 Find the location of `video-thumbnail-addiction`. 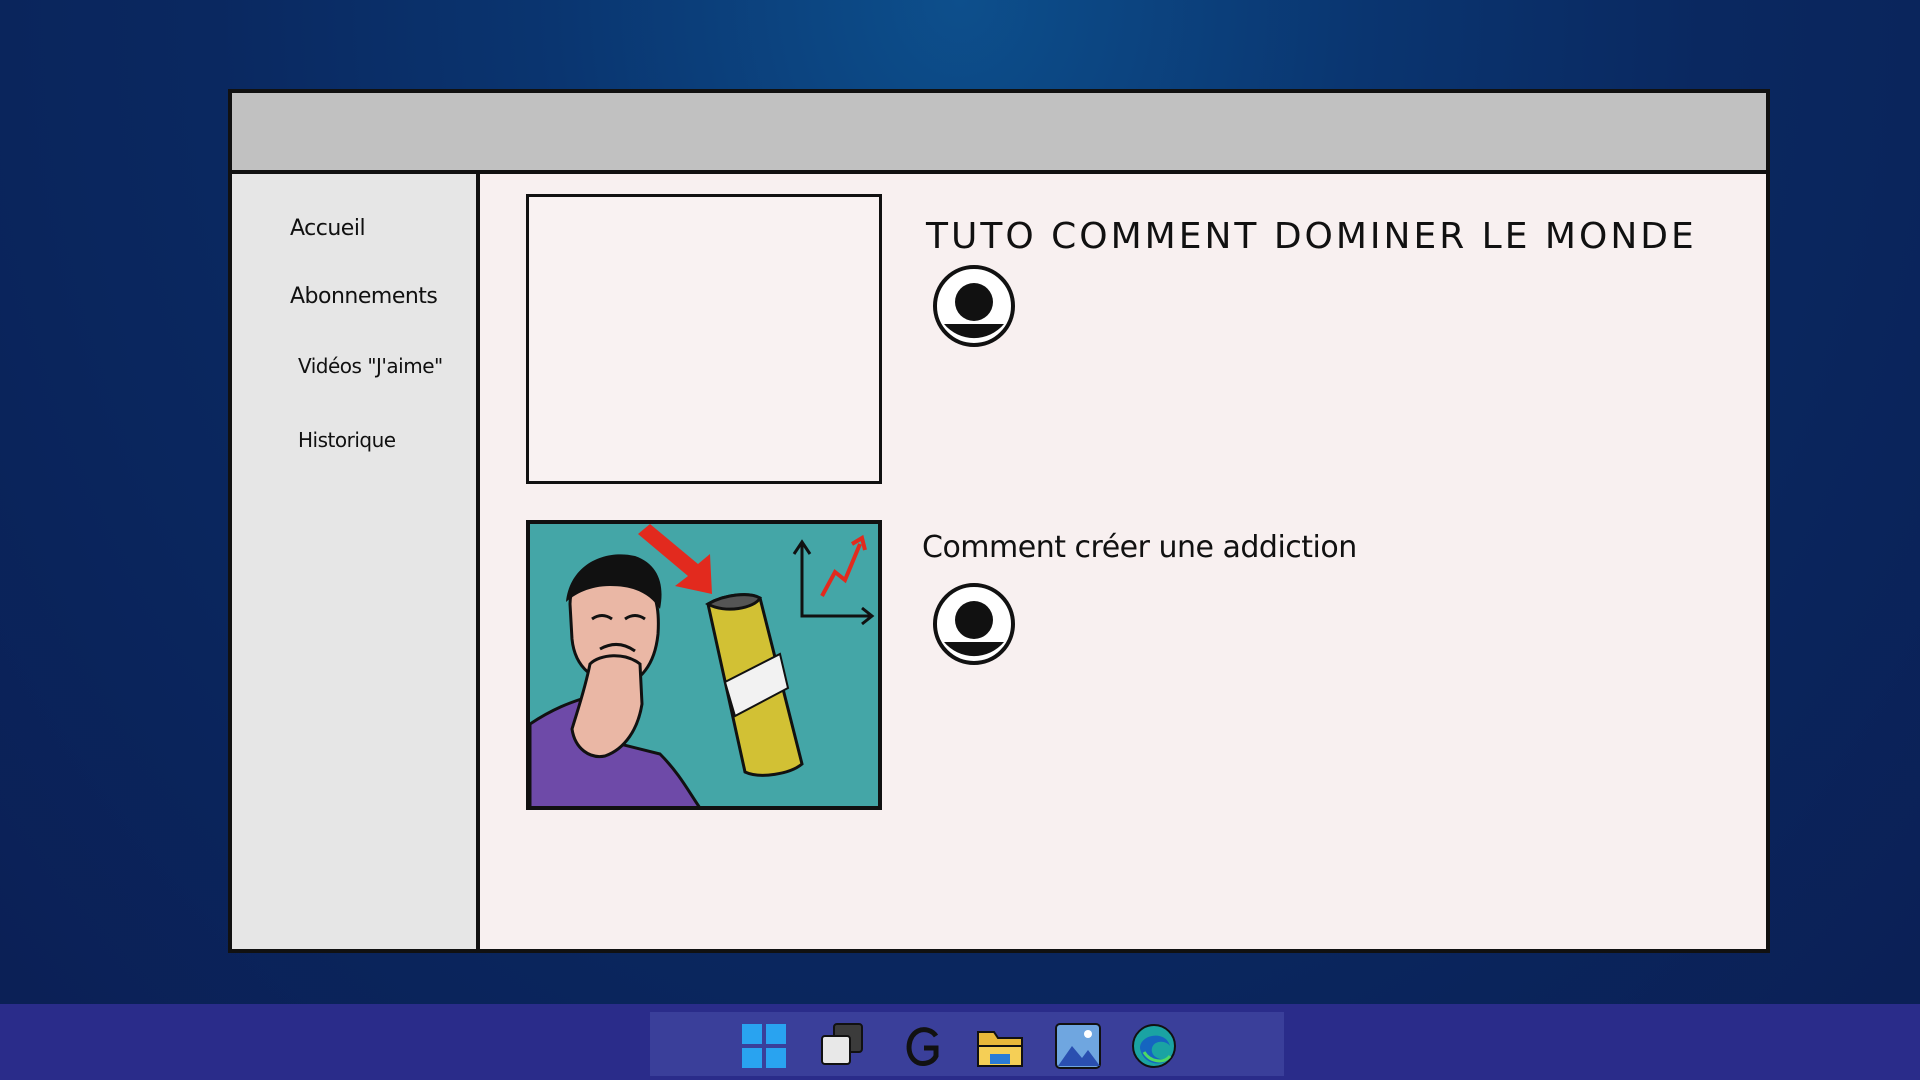

video-thumbnail-addiction is located at coordinates (704, 665).